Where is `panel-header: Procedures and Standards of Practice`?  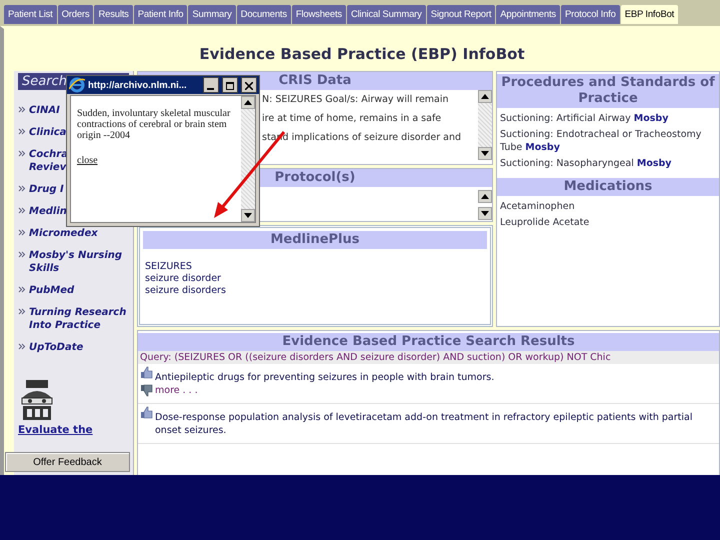 panel-header: Procedures and Standards of Practice is located at coordinates (608, 91).